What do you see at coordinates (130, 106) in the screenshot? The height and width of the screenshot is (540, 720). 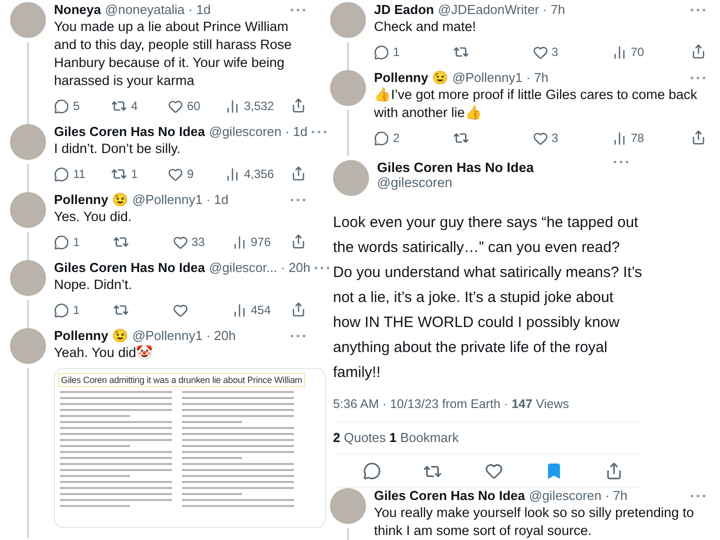 I see `repost-button: 4` at bounding box center [130, 106].